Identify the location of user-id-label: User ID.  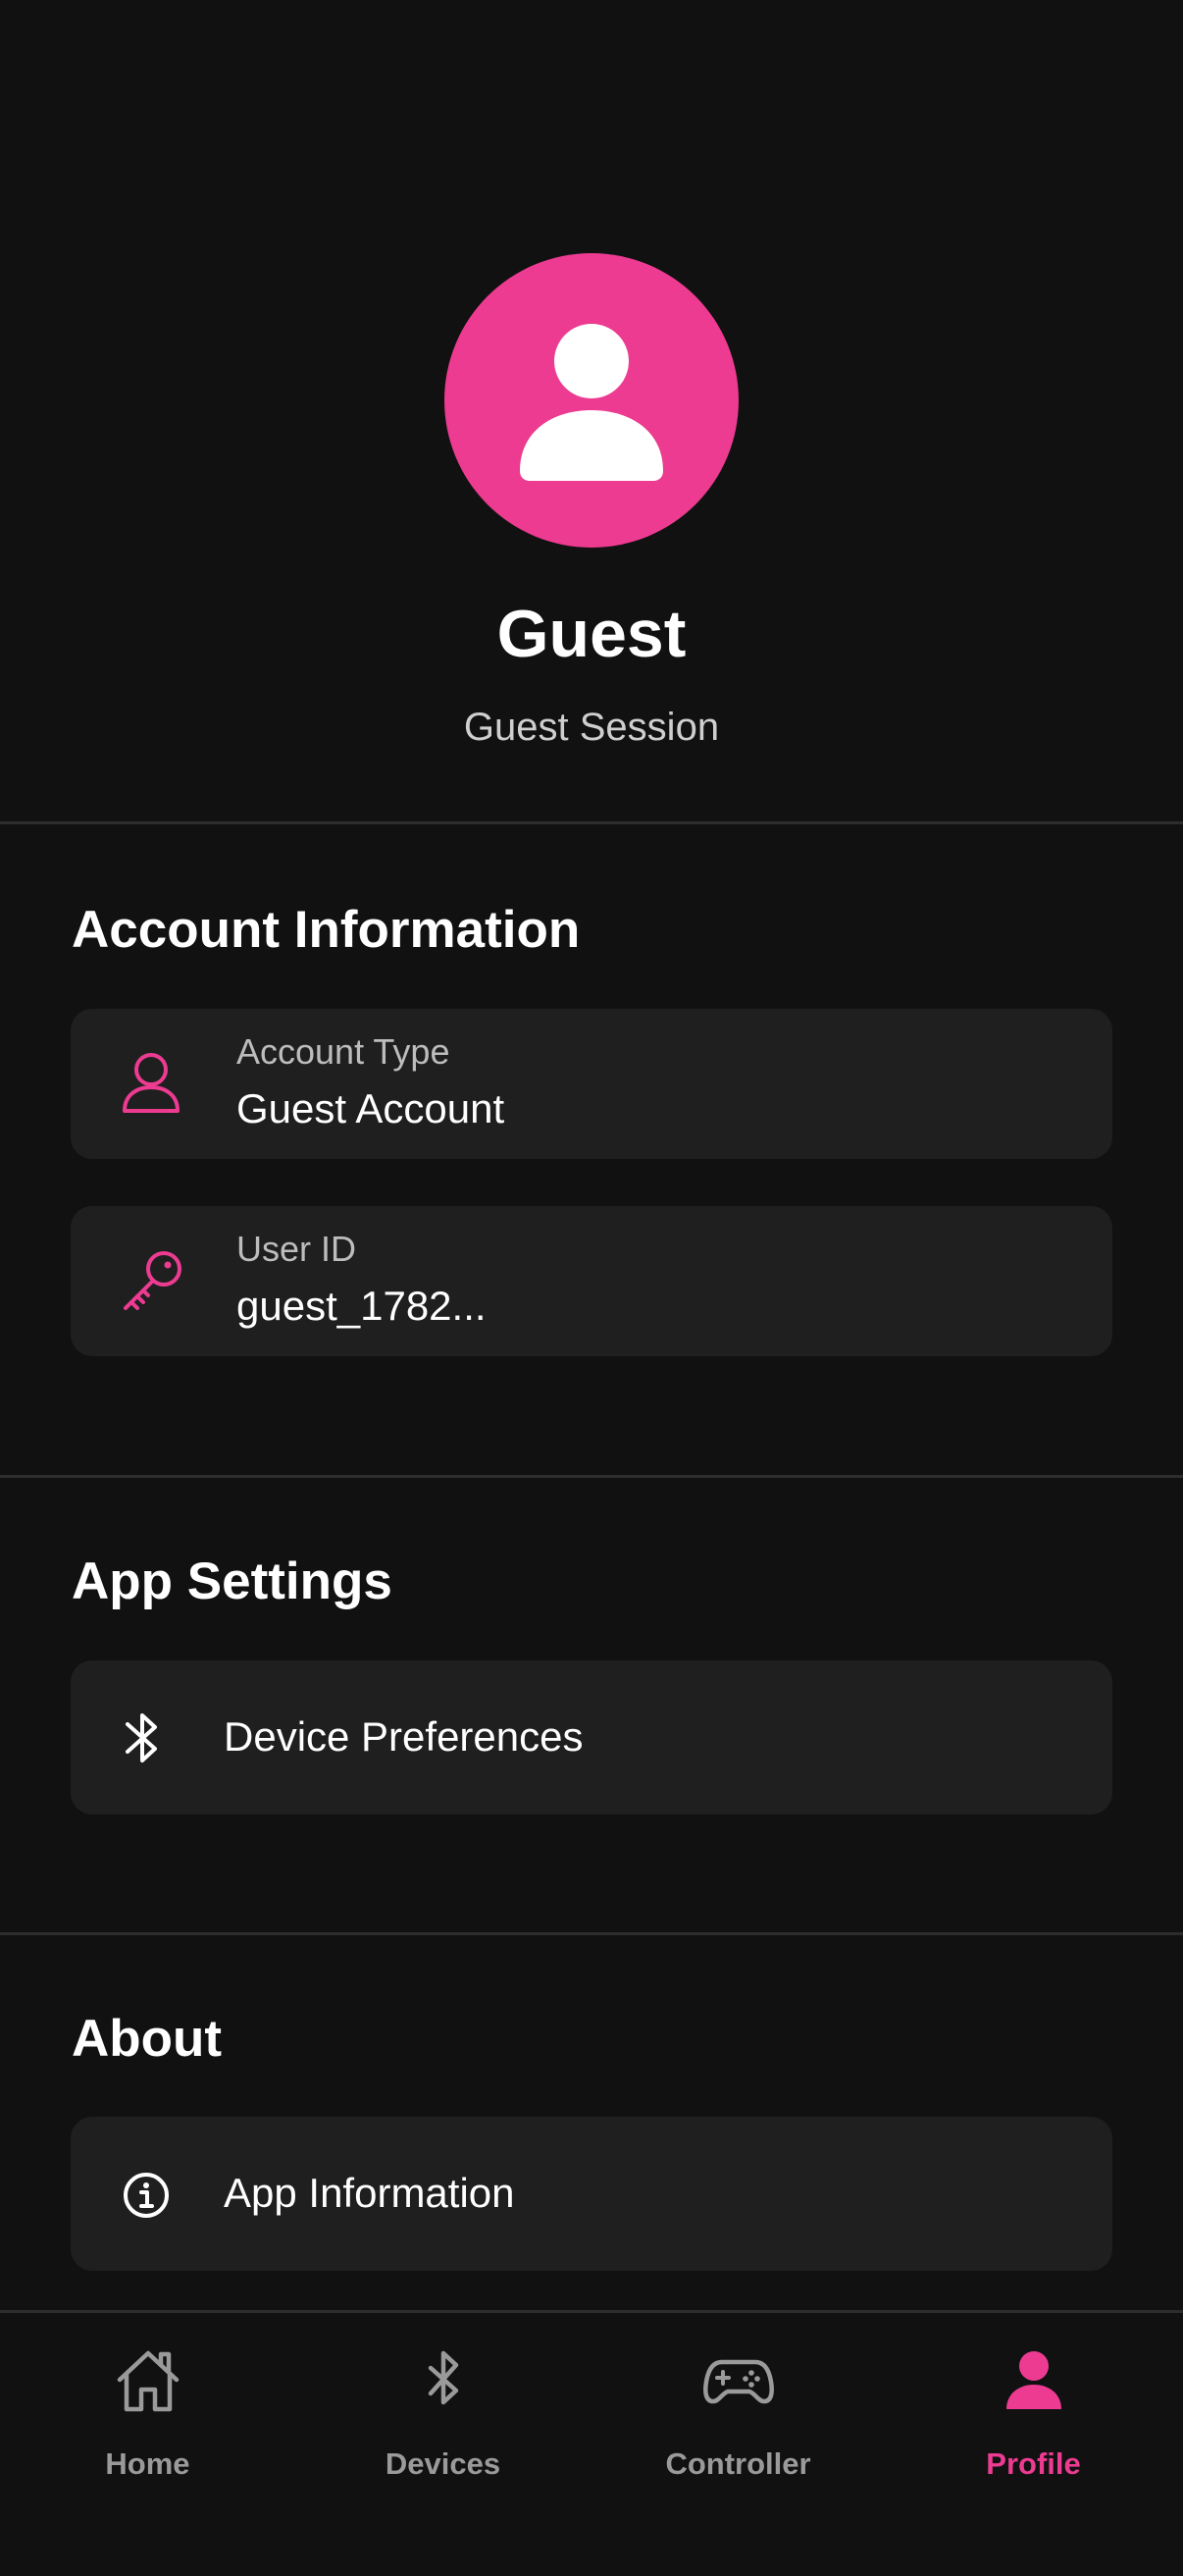
(297, 1249).